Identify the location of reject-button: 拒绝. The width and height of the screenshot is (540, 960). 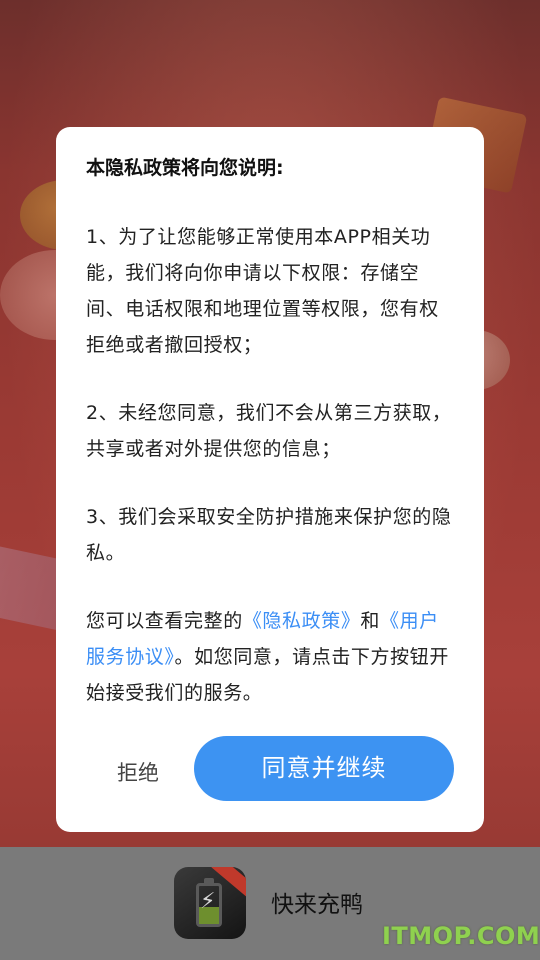
(138, 773).